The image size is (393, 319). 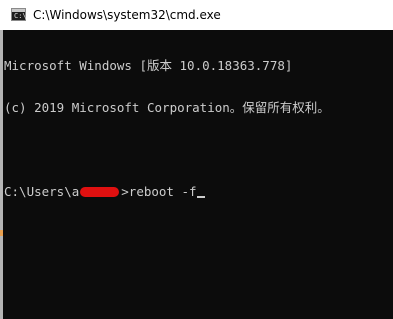 What do you see at coordinates (200, 197) in the screenshot?
I see `text-cursor` at bounding box center [200, 197].